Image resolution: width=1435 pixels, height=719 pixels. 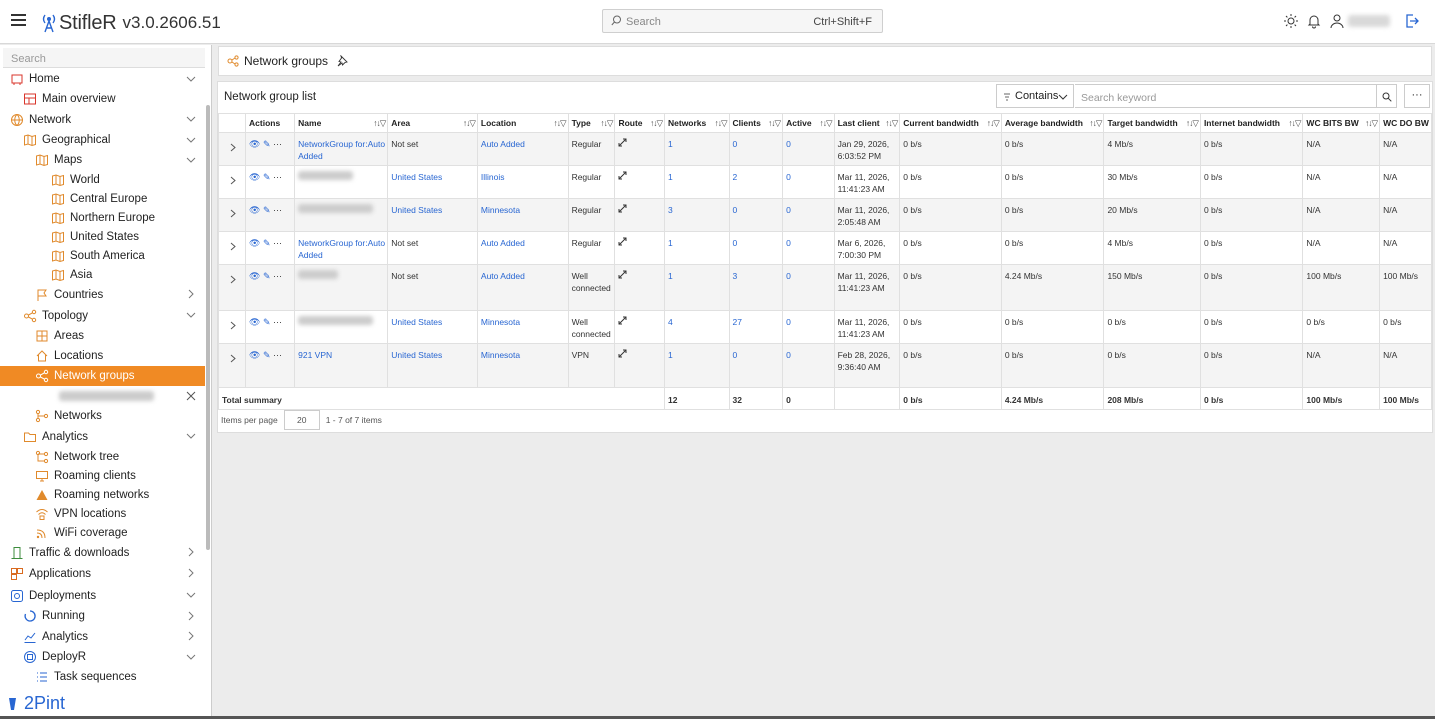 I want to click on cell-location: Illinois, so click(x=522, y=182).